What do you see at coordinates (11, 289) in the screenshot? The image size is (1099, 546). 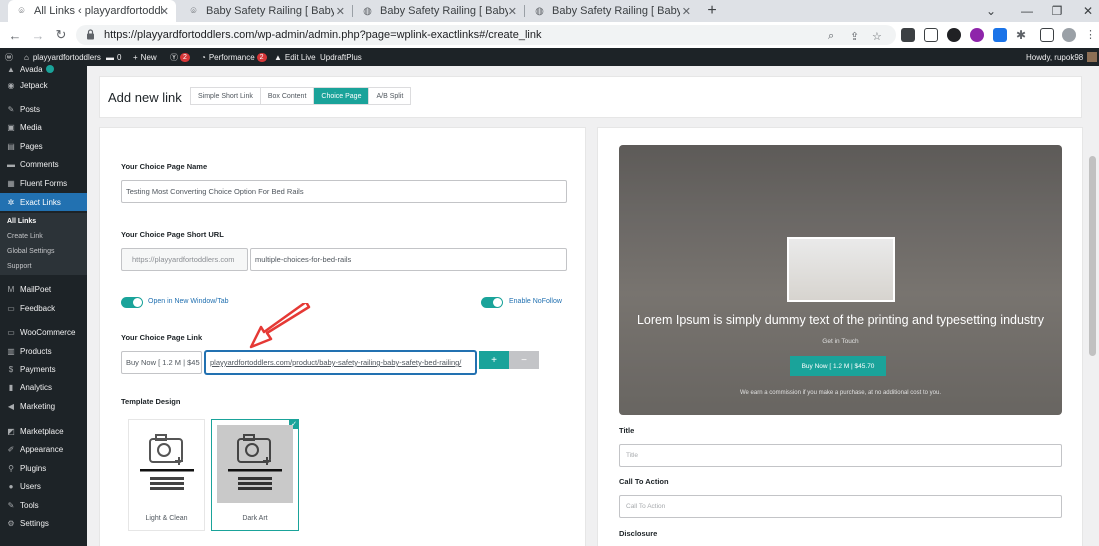 I see `mailpoet-icon: M` at bounding box center [11, 289].